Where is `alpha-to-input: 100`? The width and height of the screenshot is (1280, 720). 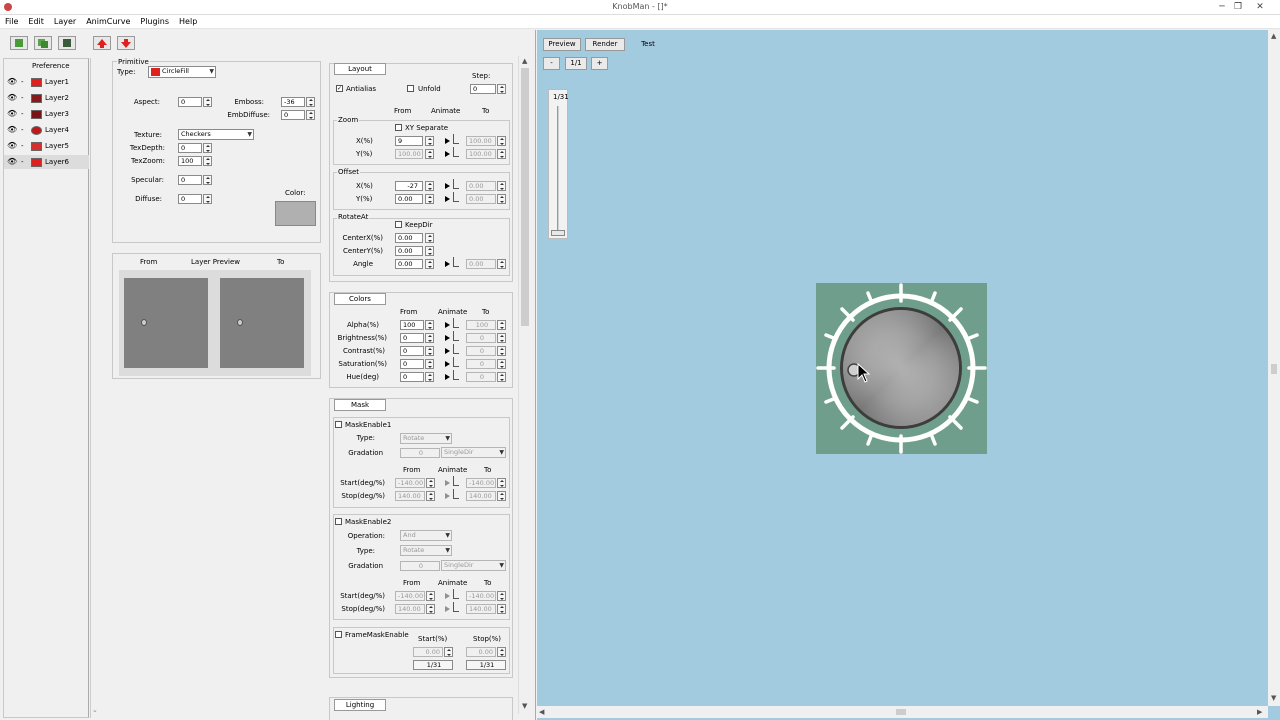 alpha-to-input: 100 is located at coordinates (481, 325).